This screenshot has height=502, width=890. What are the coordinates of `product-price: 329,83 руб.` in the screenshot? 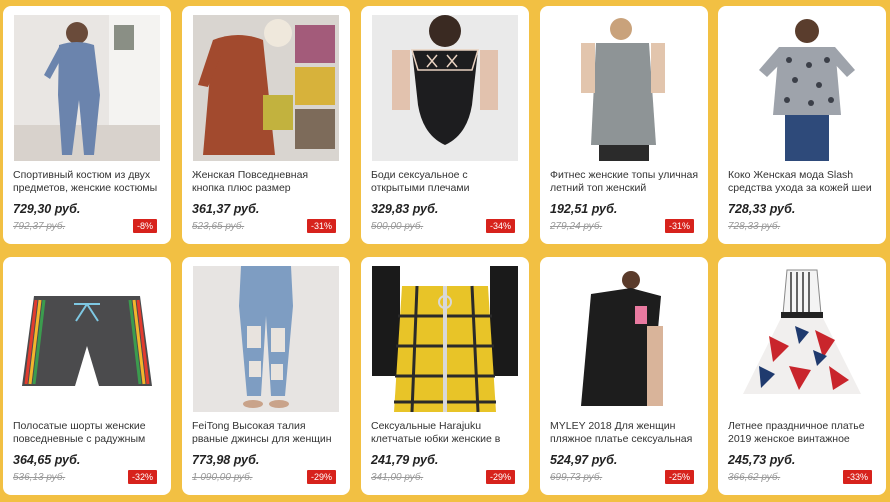 It's located at (405, 209).